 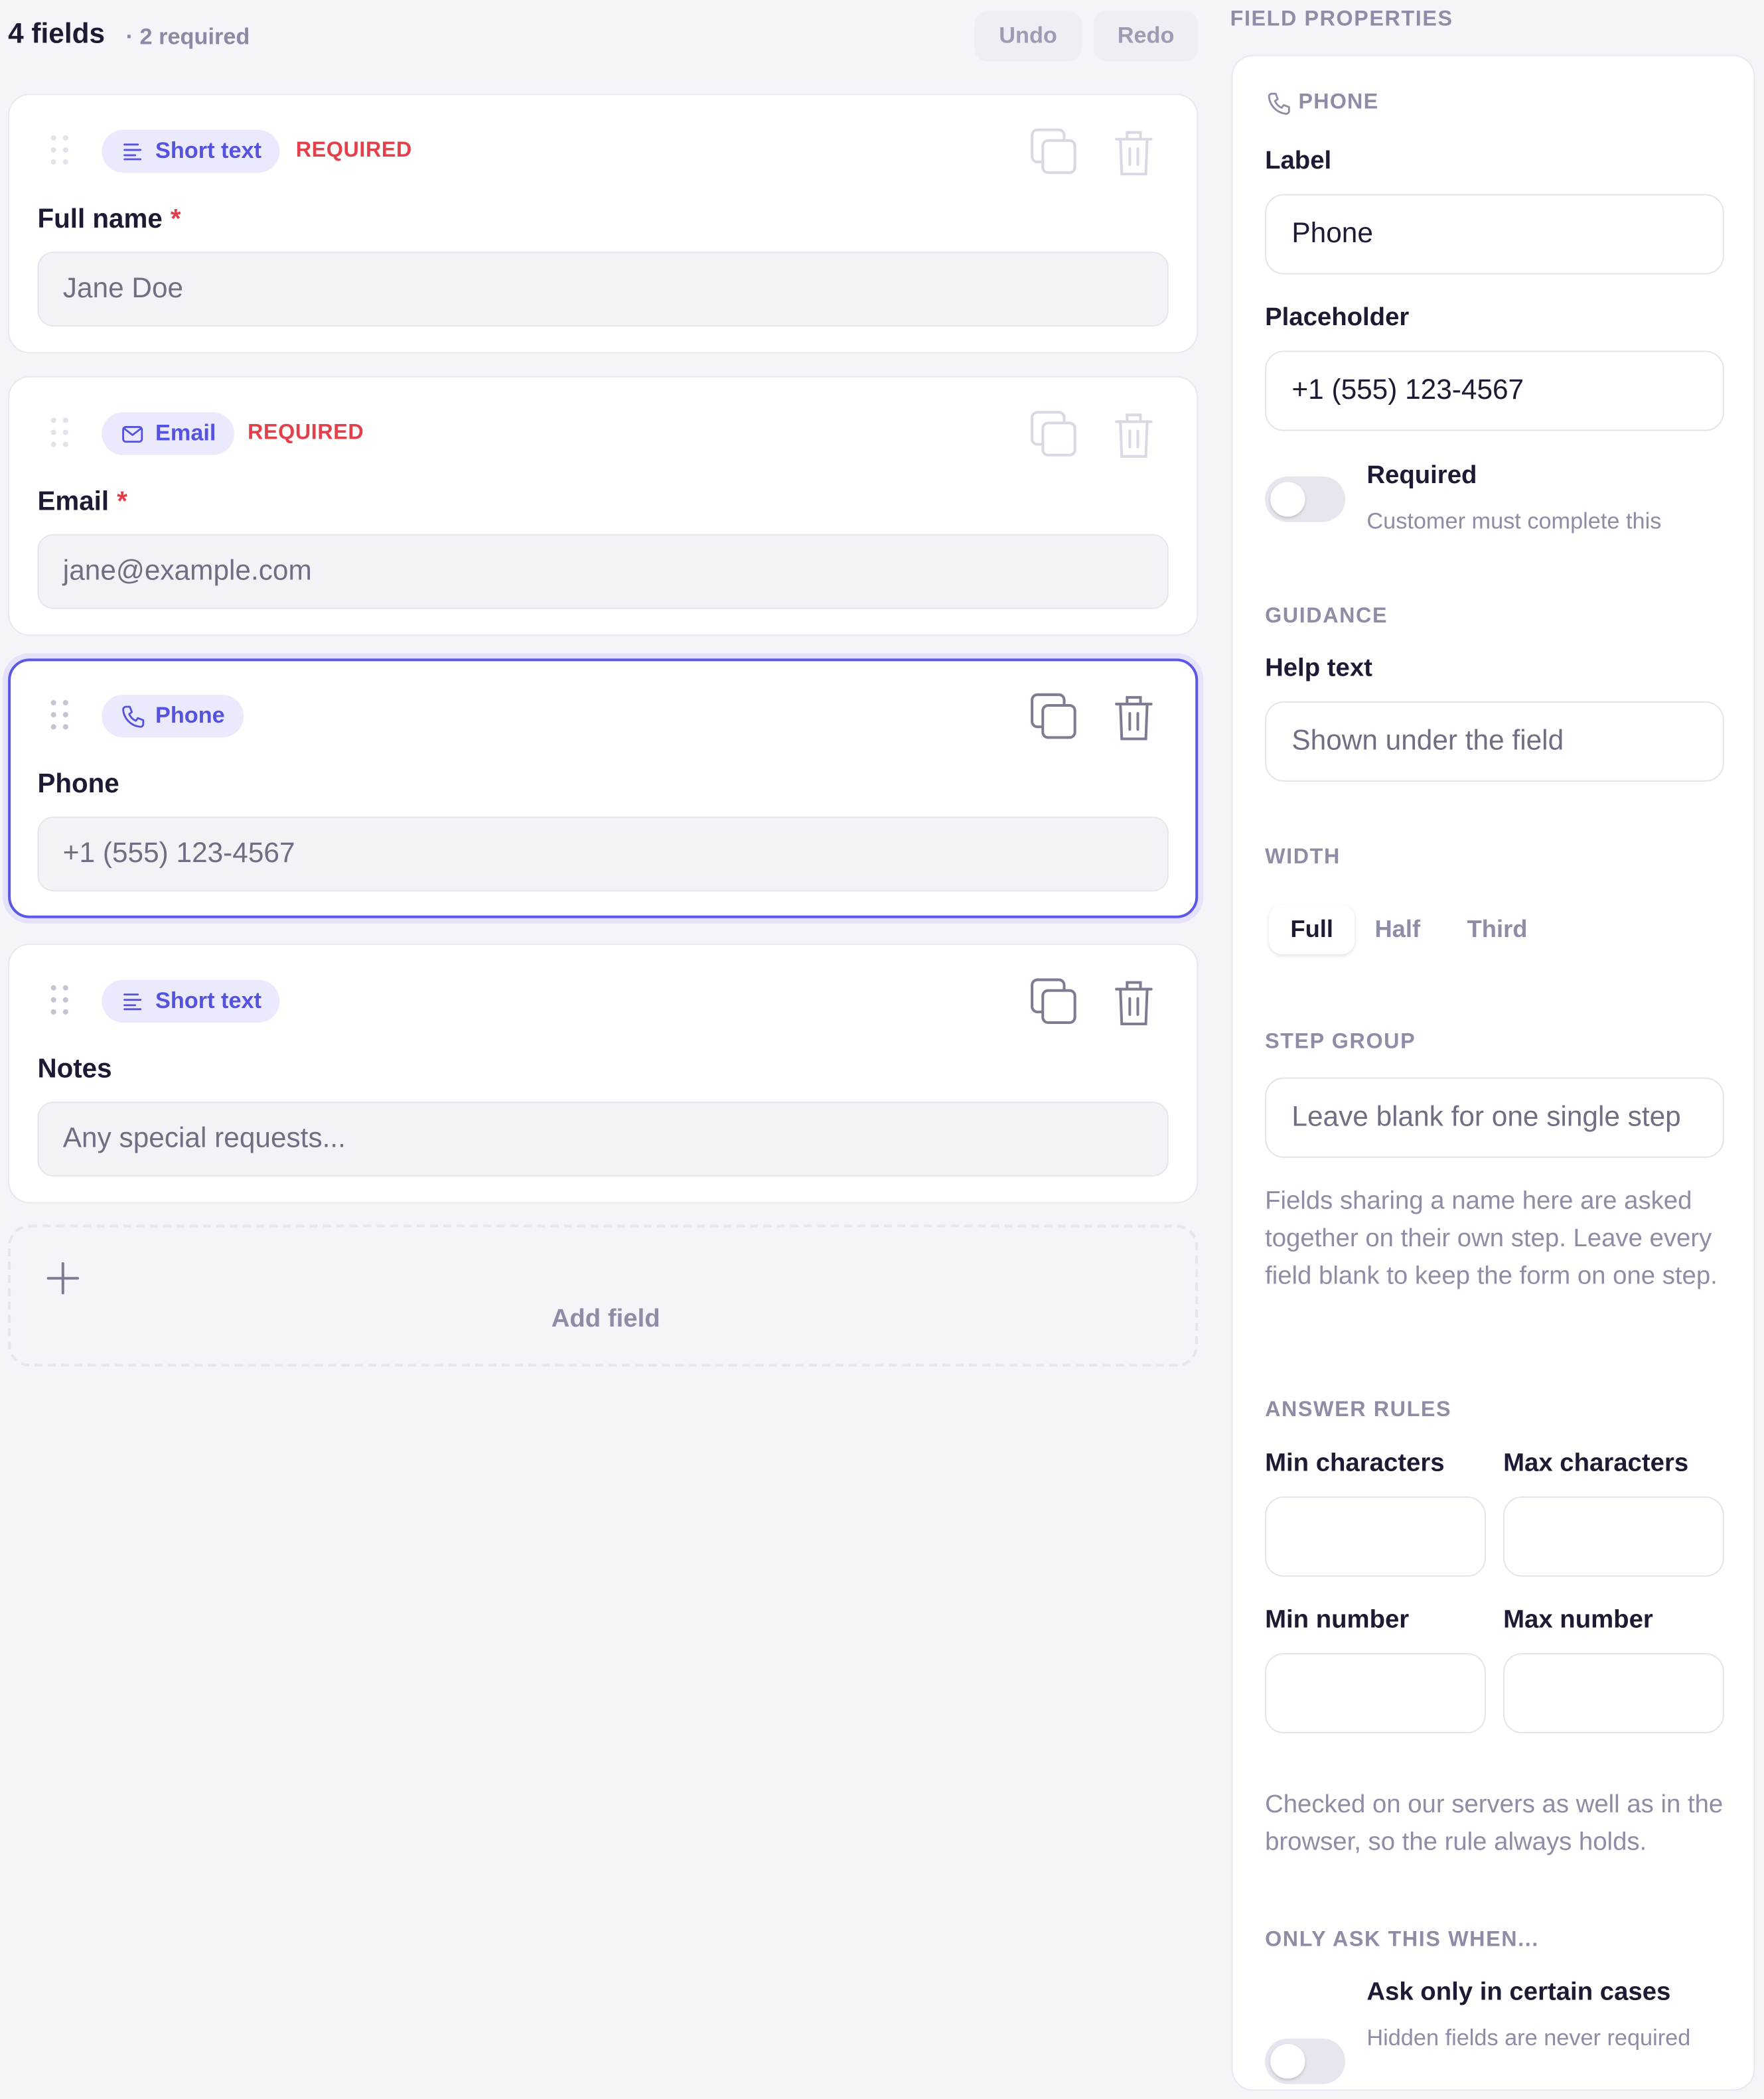 What do you see at coordinates (1305, 2061) in the screenshot?
I see `conditional-toggle` at bounding box center [1305, 2061].